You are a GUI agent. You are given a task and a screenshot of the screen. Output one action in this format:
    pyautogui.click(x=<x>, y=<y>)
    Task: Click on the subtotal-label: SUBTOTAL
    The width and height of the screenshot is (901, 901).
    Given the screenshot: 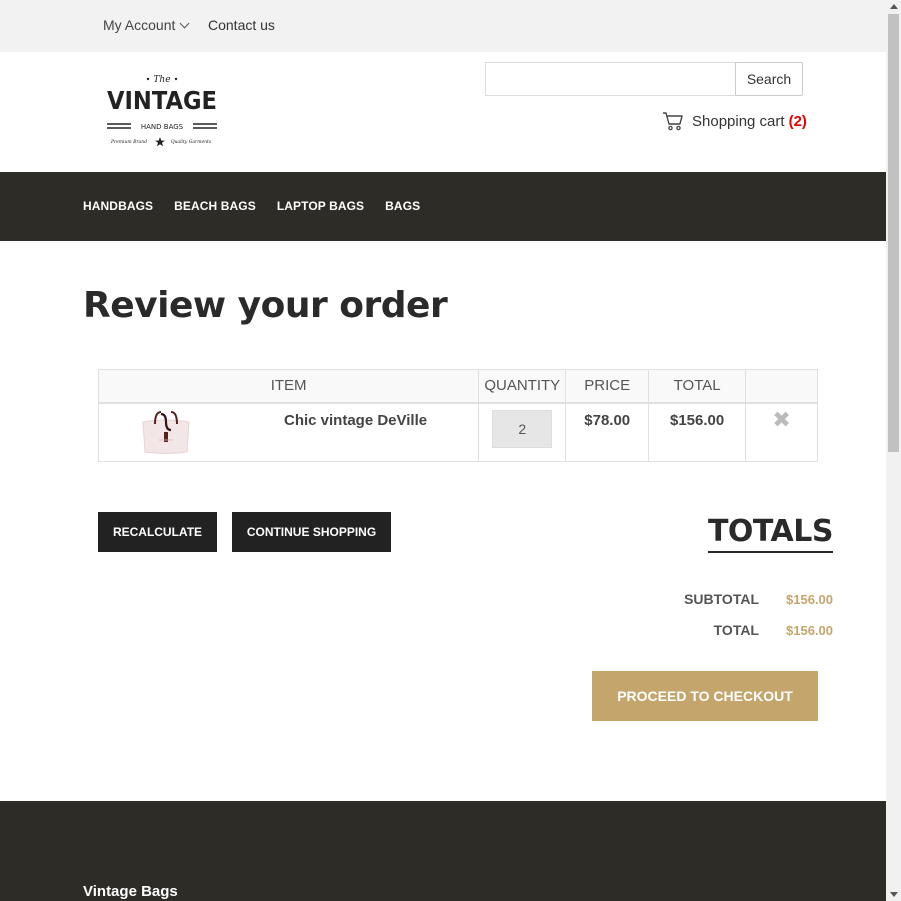 What is the action you would take?
    pyautogui.click(x=721, y=599)
    